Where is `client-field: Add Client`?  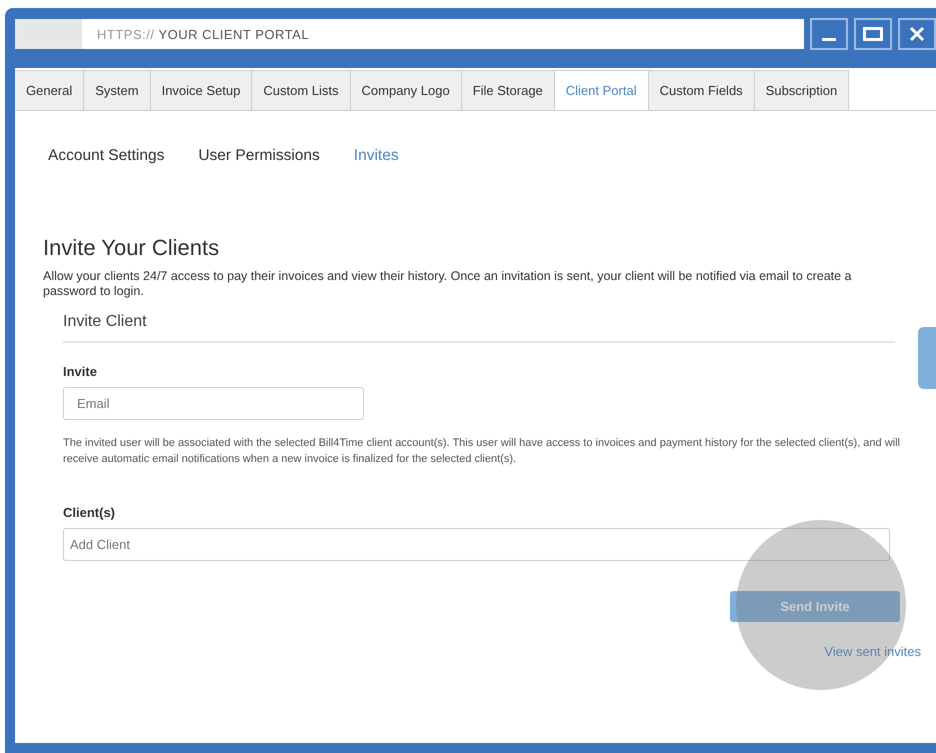
client-field: Add Client is located at coordinates (476, 544).